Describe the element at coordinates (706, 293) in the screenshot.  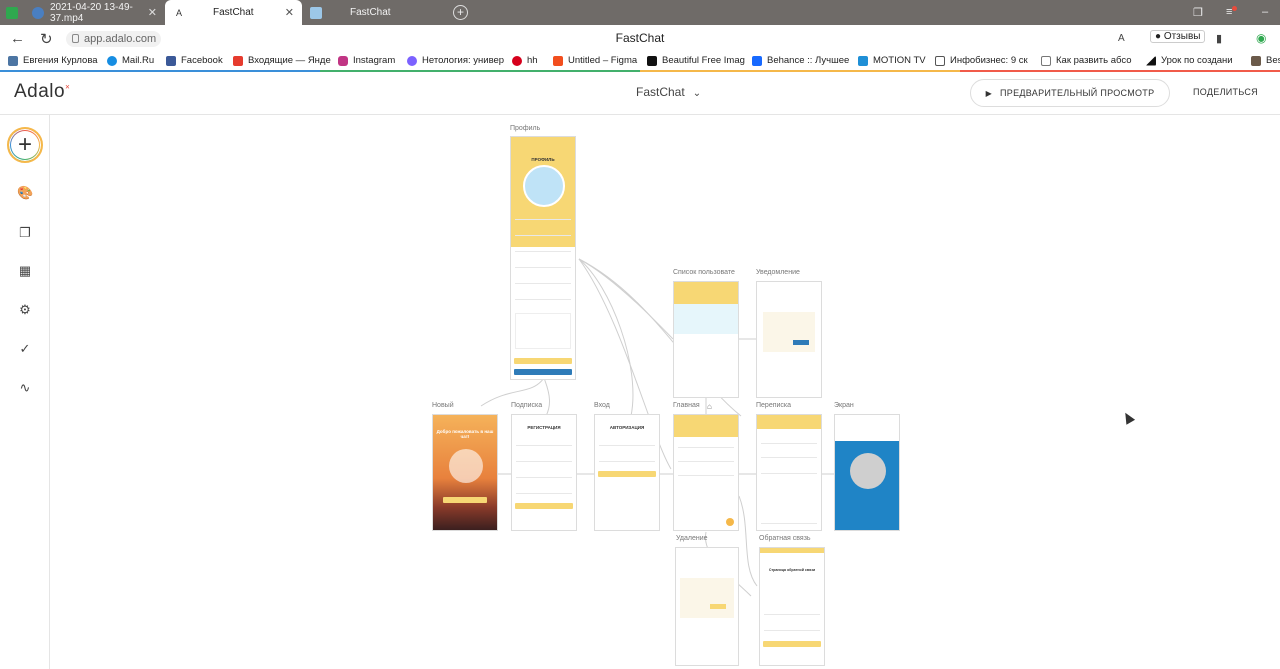
I see `users-header` at that location.